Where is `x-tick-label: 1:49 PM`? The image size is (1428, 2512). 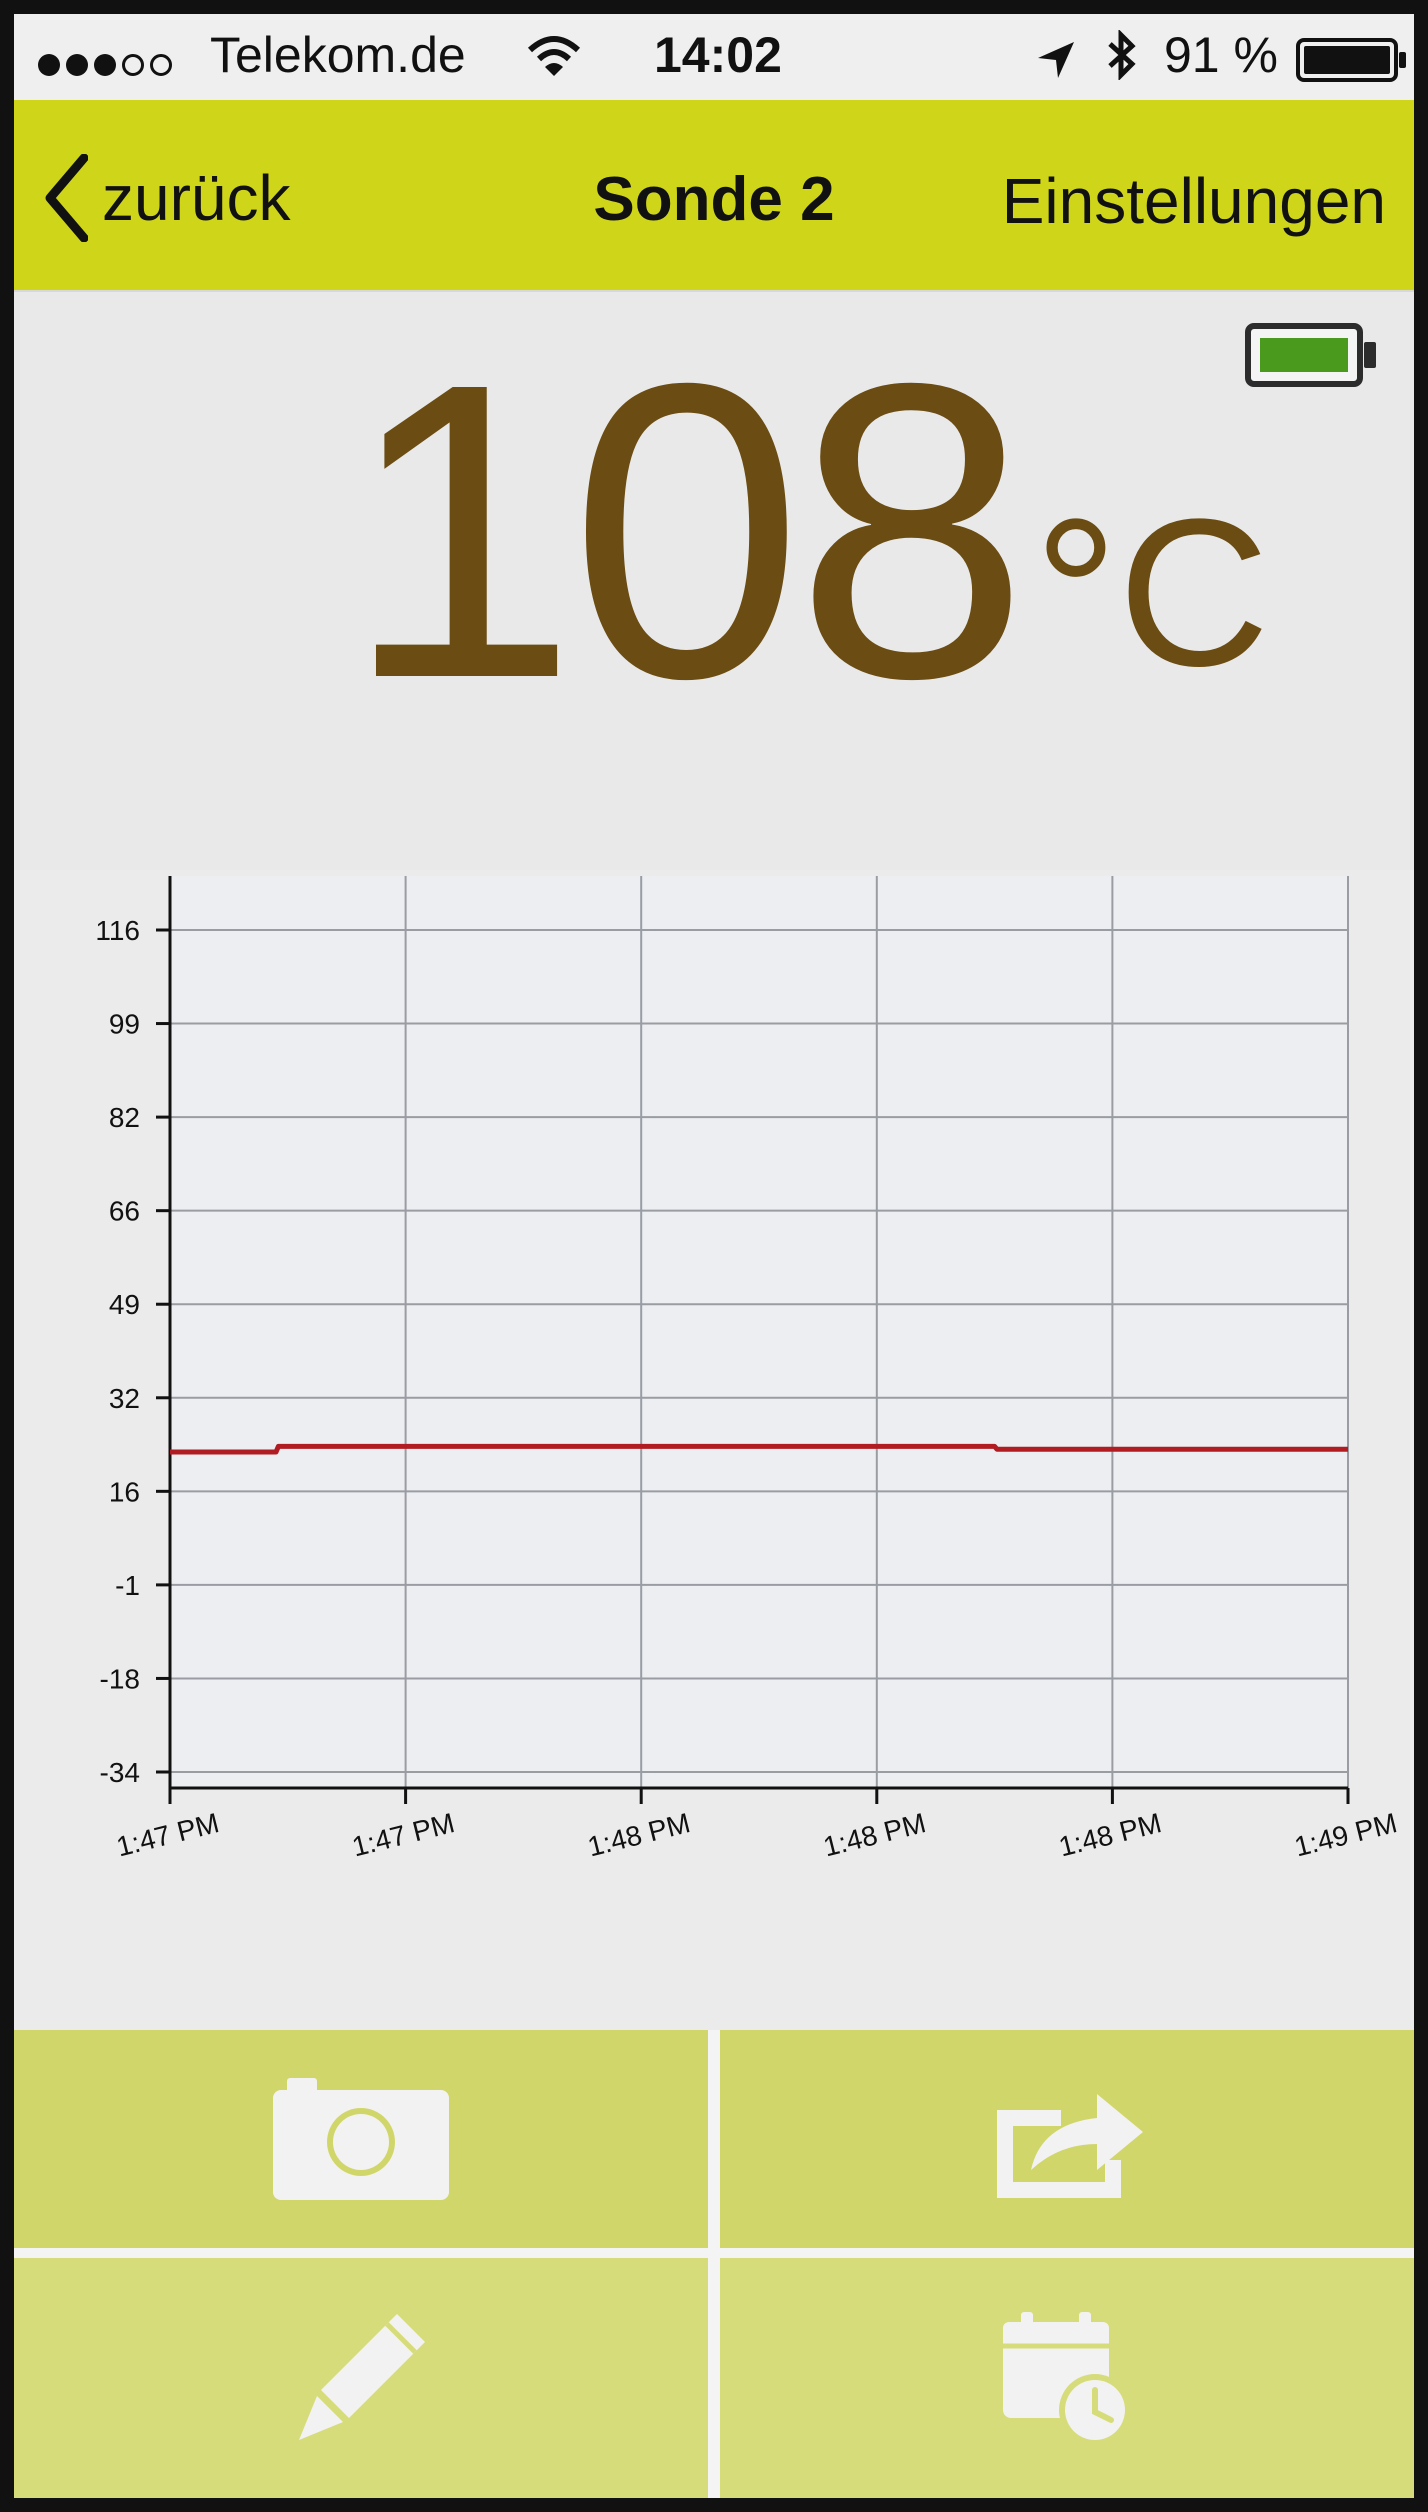
x-tick-label: 1:49 PM is located at coordinates (1345, 1834).